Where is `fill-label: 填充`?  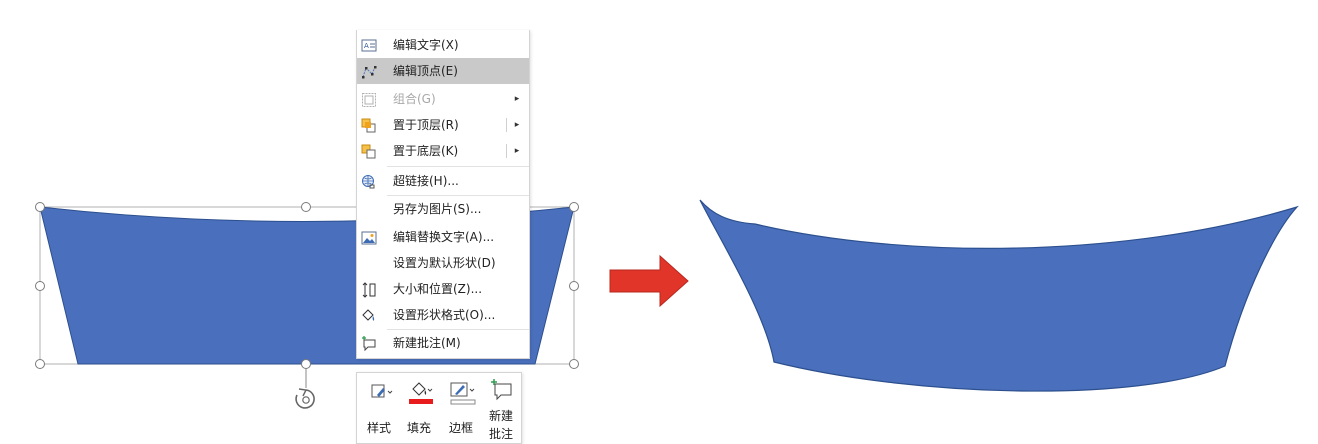
fill-label: 填充 is located at coordinates (418, 428).